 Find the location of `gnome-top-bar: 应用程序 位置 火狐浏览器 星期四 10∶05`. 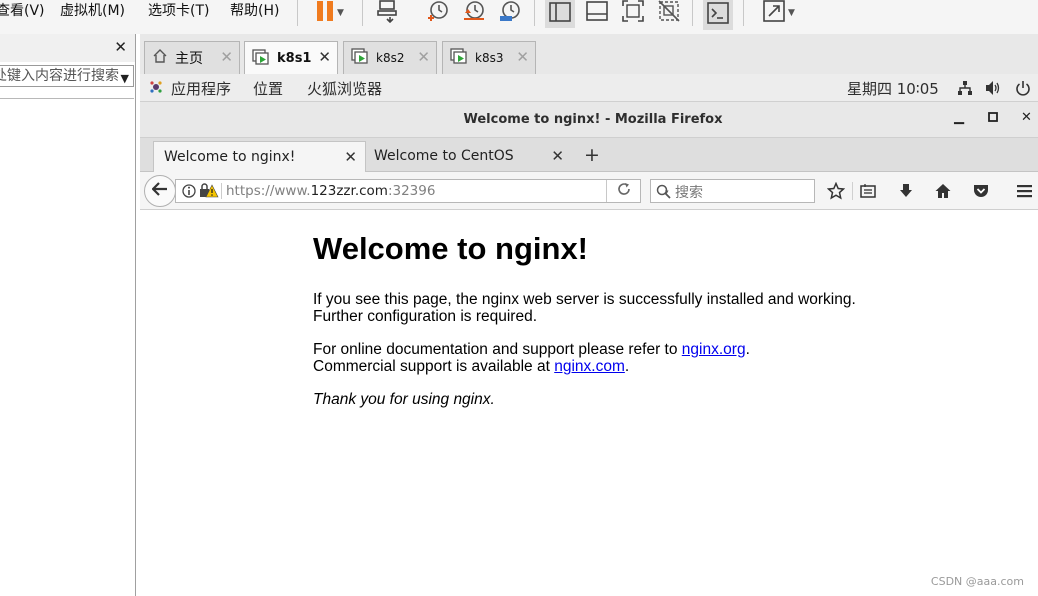

gnome-top-bar: 应用程序 位置 火狐浏览器 星期四 10∶05 is located at coordinates (589, 88).